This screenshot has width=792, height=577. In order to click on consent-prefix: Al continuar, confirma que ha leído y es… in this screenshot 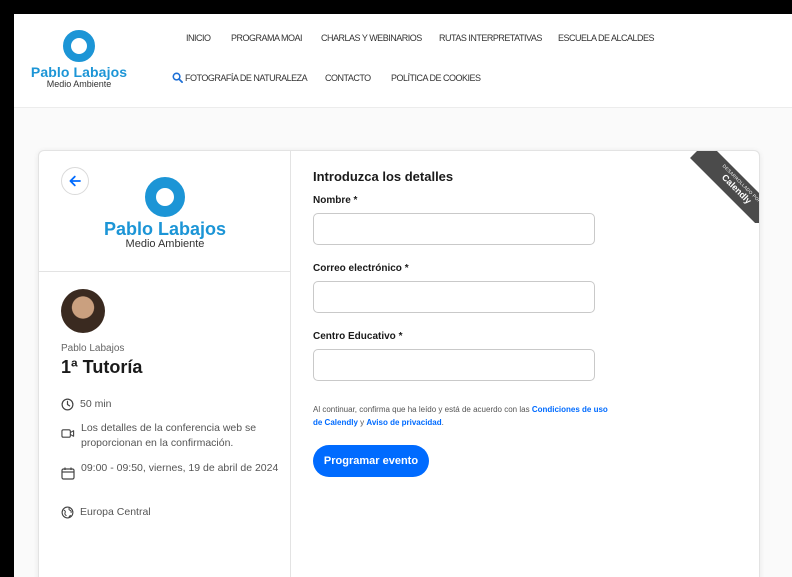, I will do `click(422, 409)`.